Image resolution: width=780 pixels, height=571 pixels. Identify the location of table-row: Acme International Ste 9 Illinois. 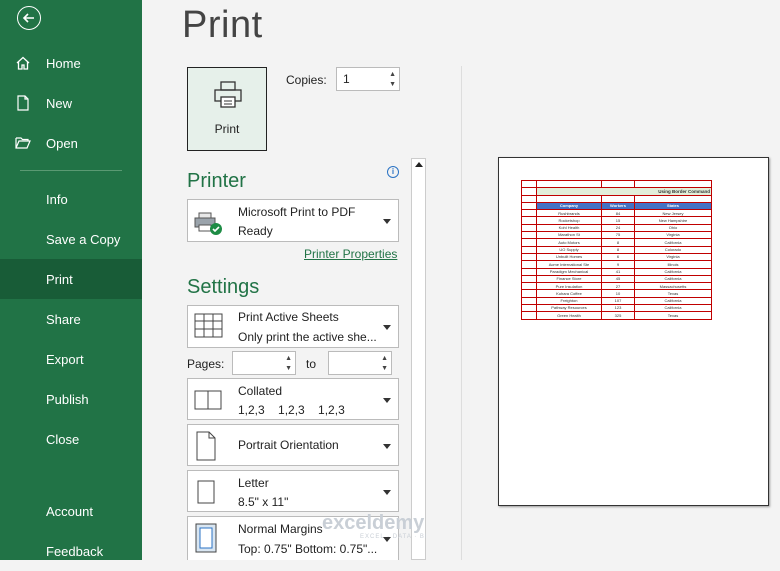
(616, 264).